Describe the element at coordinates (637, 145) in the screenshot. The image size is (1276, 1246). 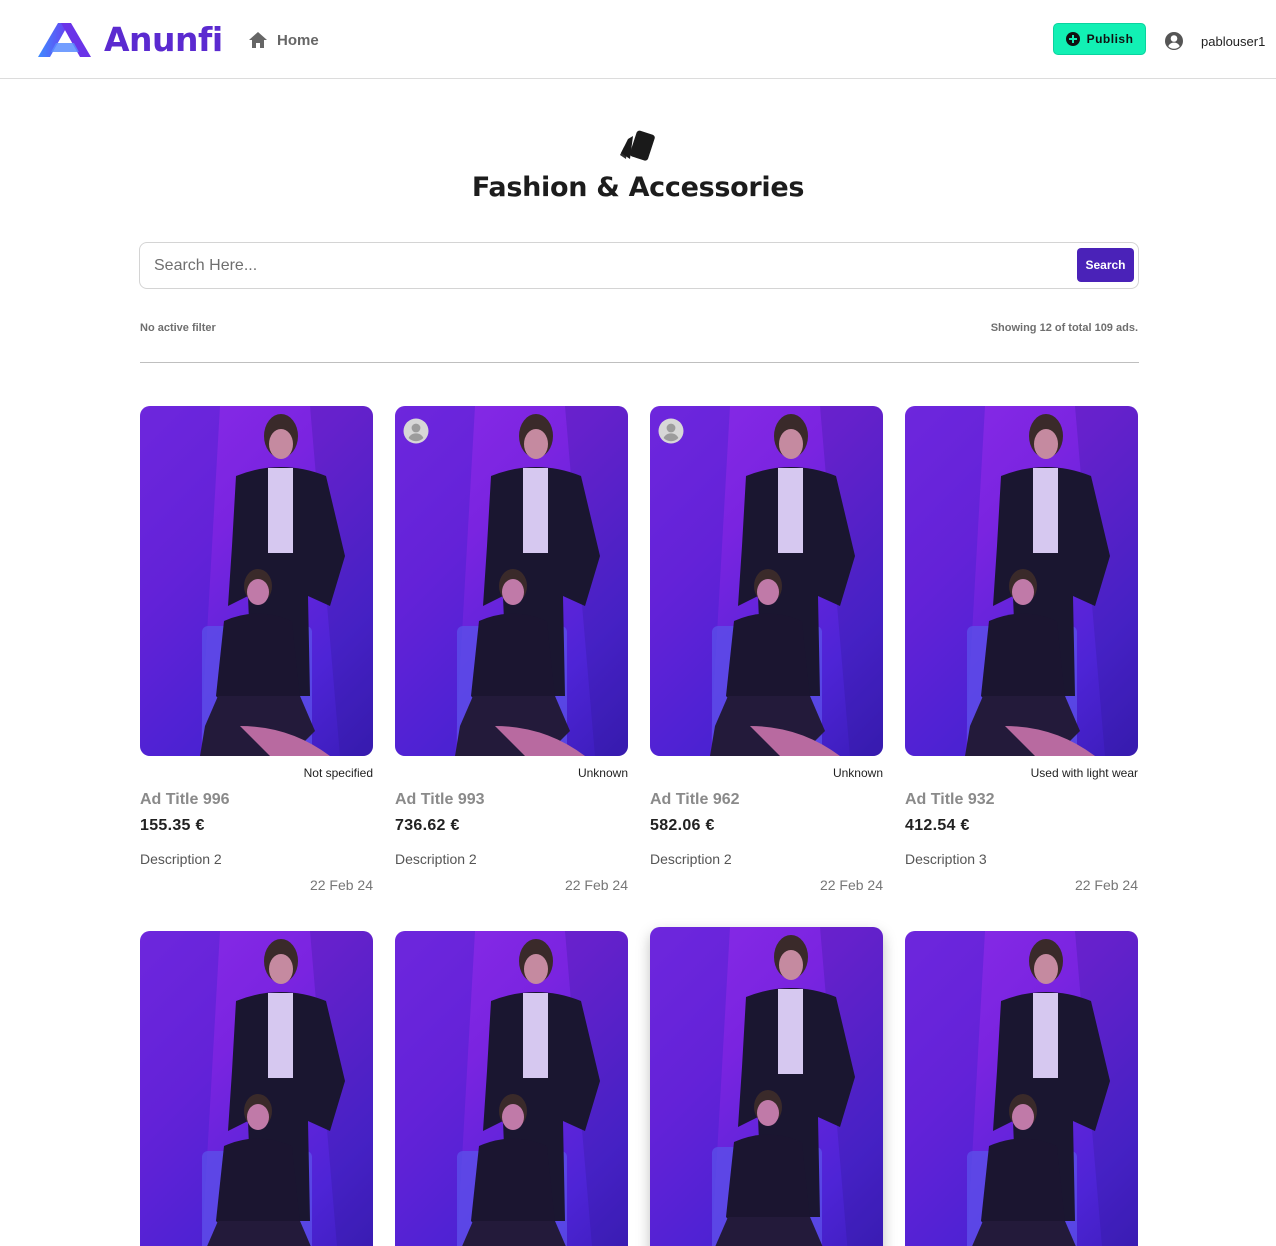
I see `tag-icon` at that location.